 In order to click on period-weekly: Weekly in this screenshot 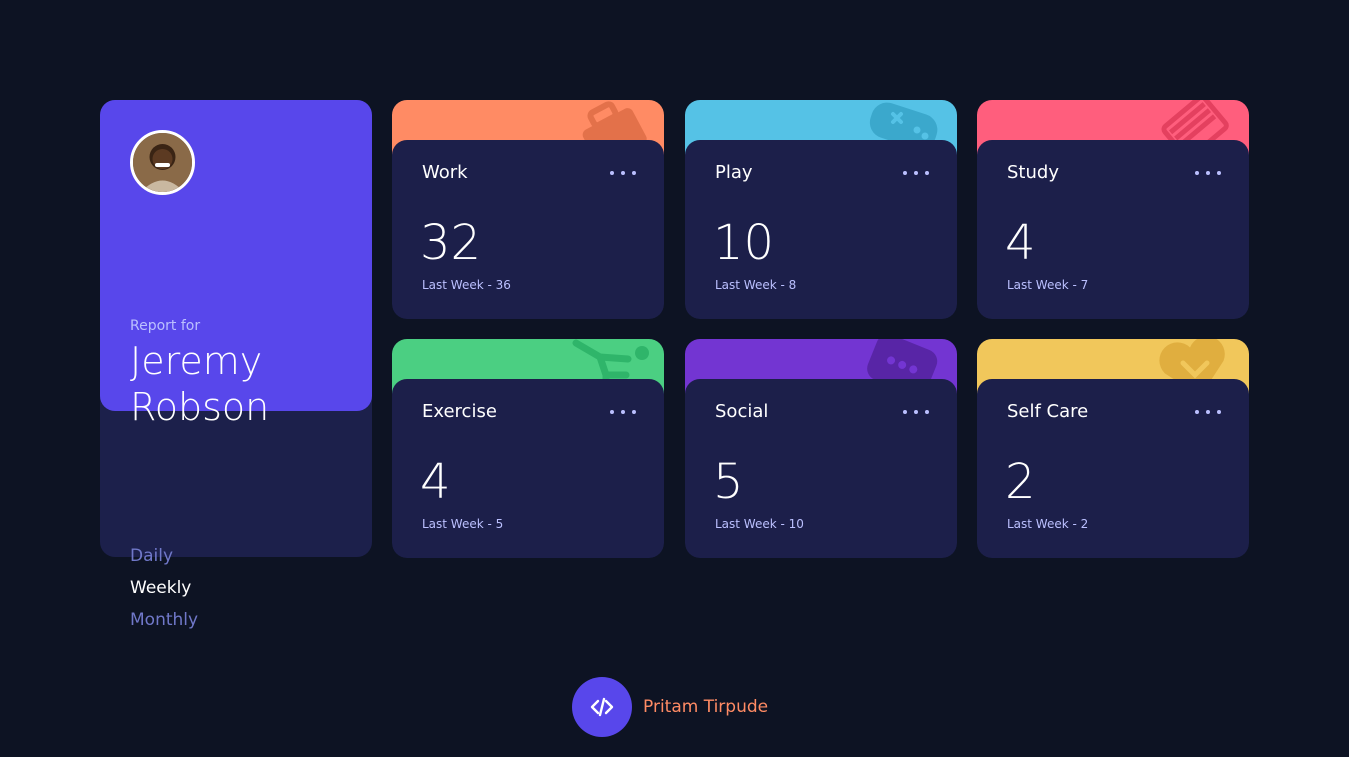, I will do `click(164, 588)`.